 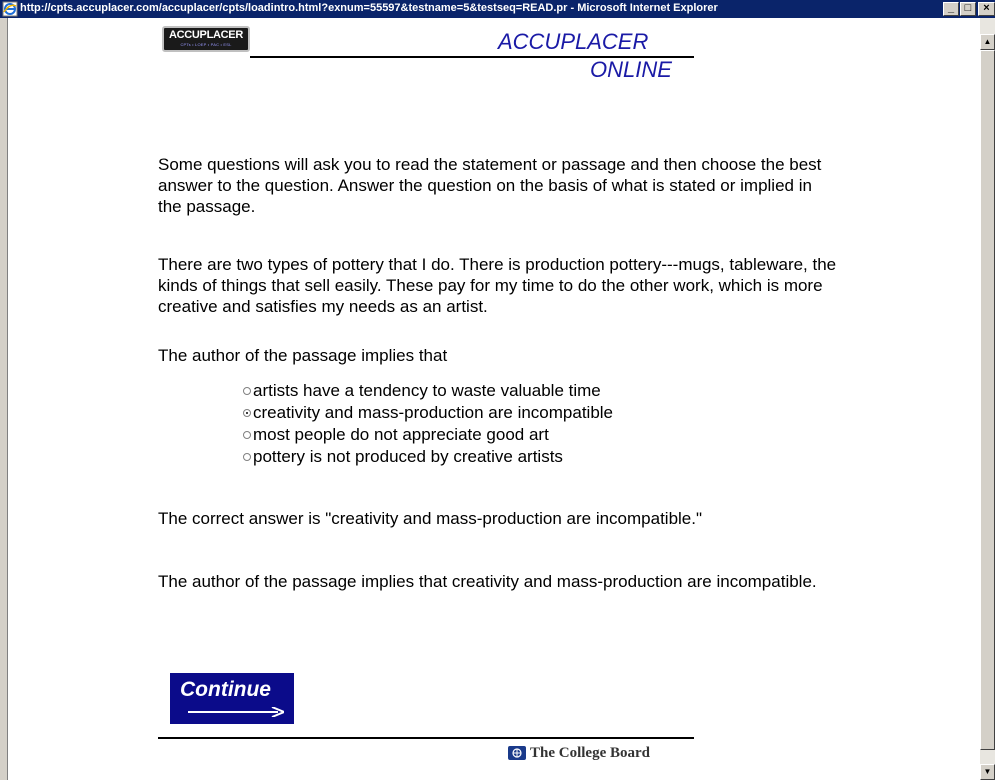 I want to click on answer-option-label: most people do not appreciate good art, so click(x=401, y=434).